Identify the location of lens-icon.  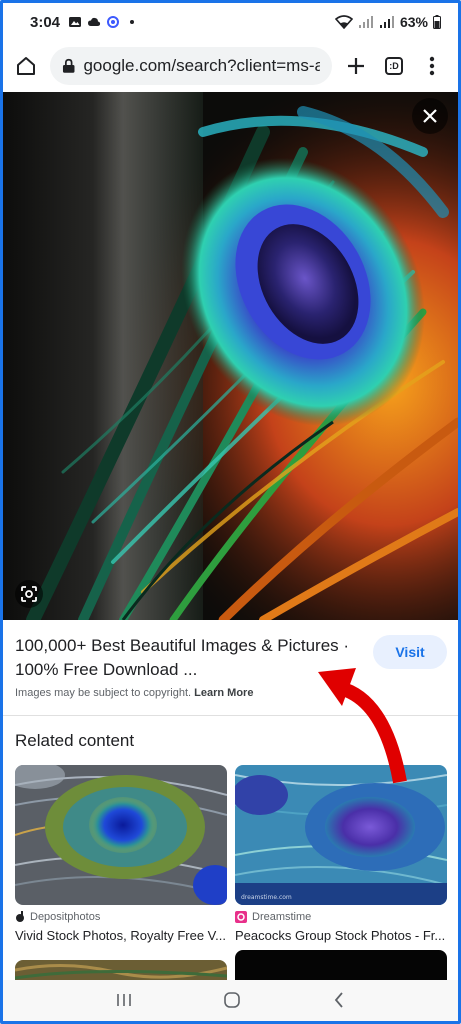
(29, 594).